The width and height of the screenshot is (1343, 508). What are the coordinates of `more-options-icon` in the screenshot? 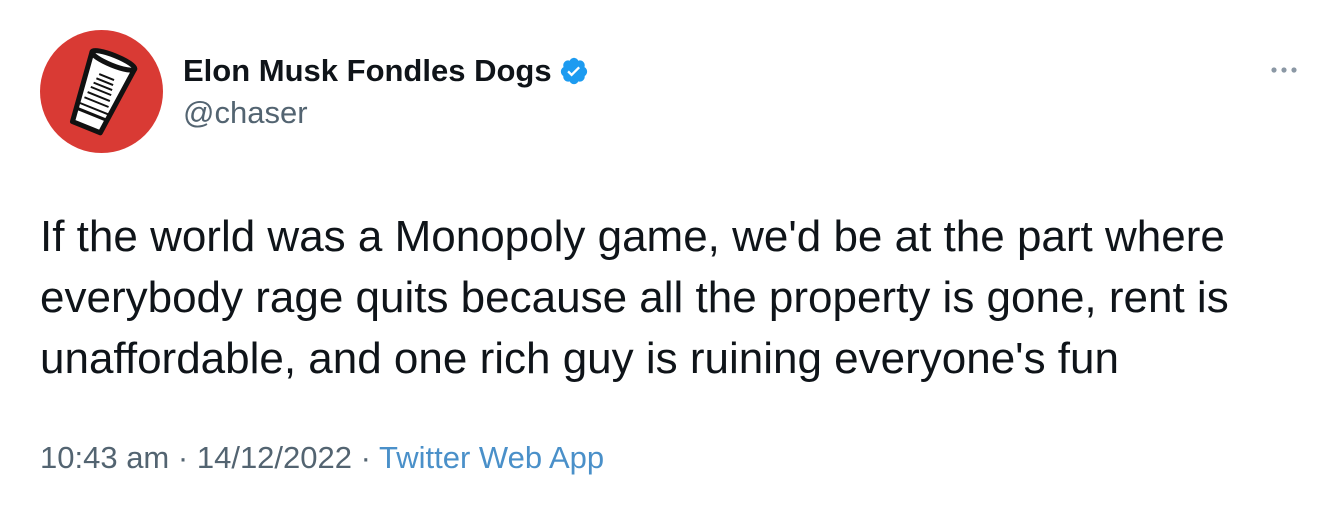 It's located at (1284, 70).